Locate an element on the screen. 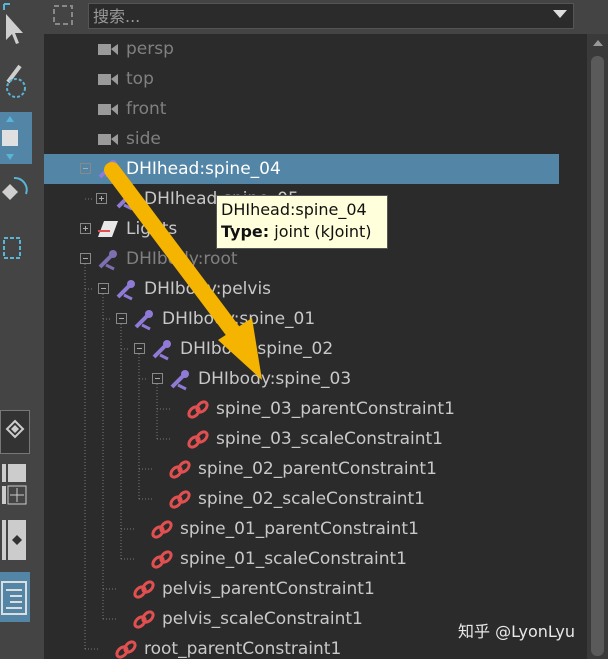 The width and height of the screenshot is (608, 659). outliner-row: spine_01_scaleConstraint1 is located at coordinates (301, 559).